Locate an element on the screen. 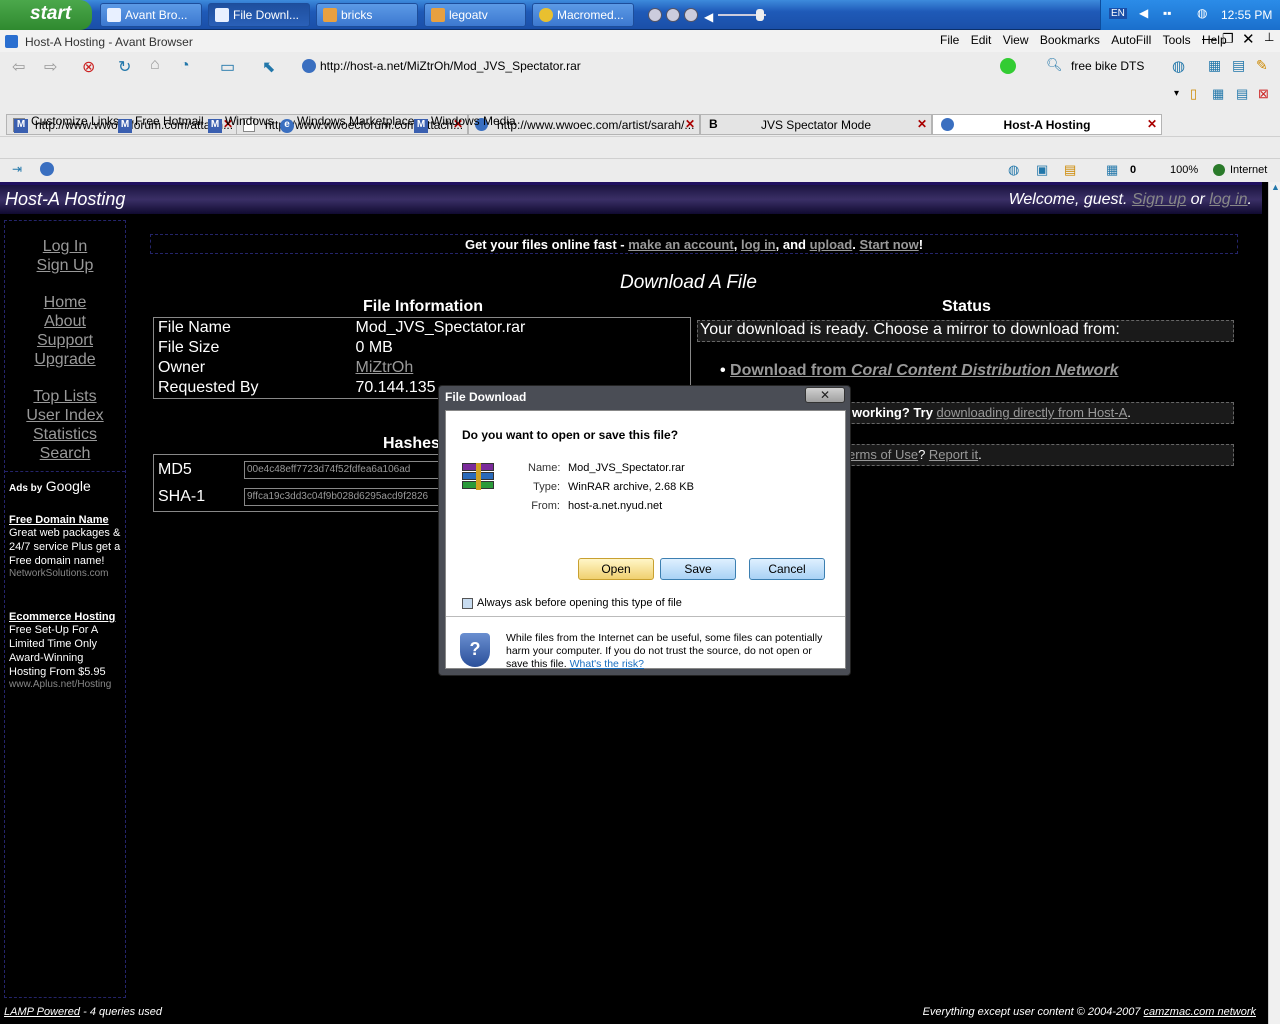  forward-icon: ⇨ is located at coordinates (50, 67).